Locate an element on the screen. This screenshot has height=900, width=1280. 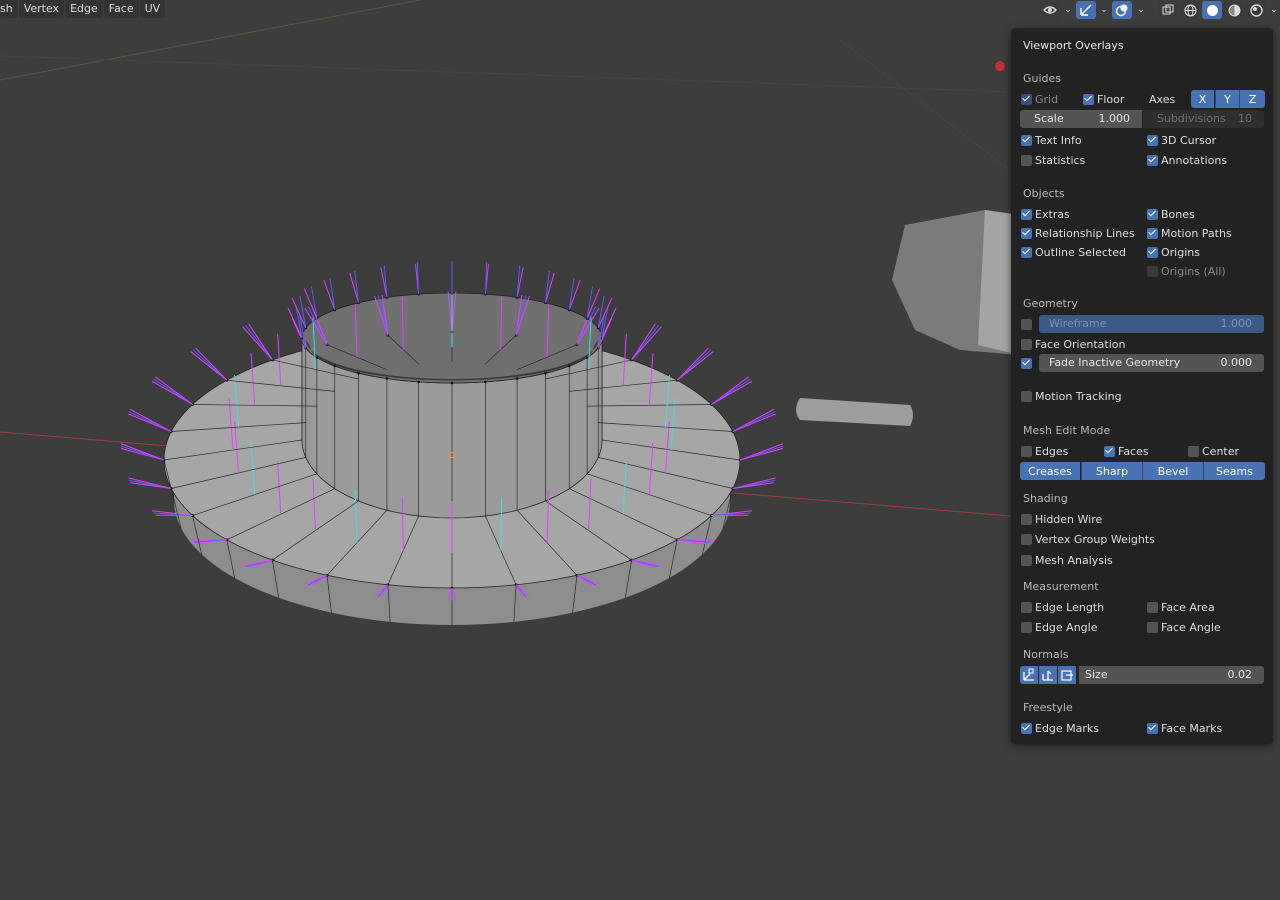
rendered-shading-icon is located at coordinates (1256, 10).